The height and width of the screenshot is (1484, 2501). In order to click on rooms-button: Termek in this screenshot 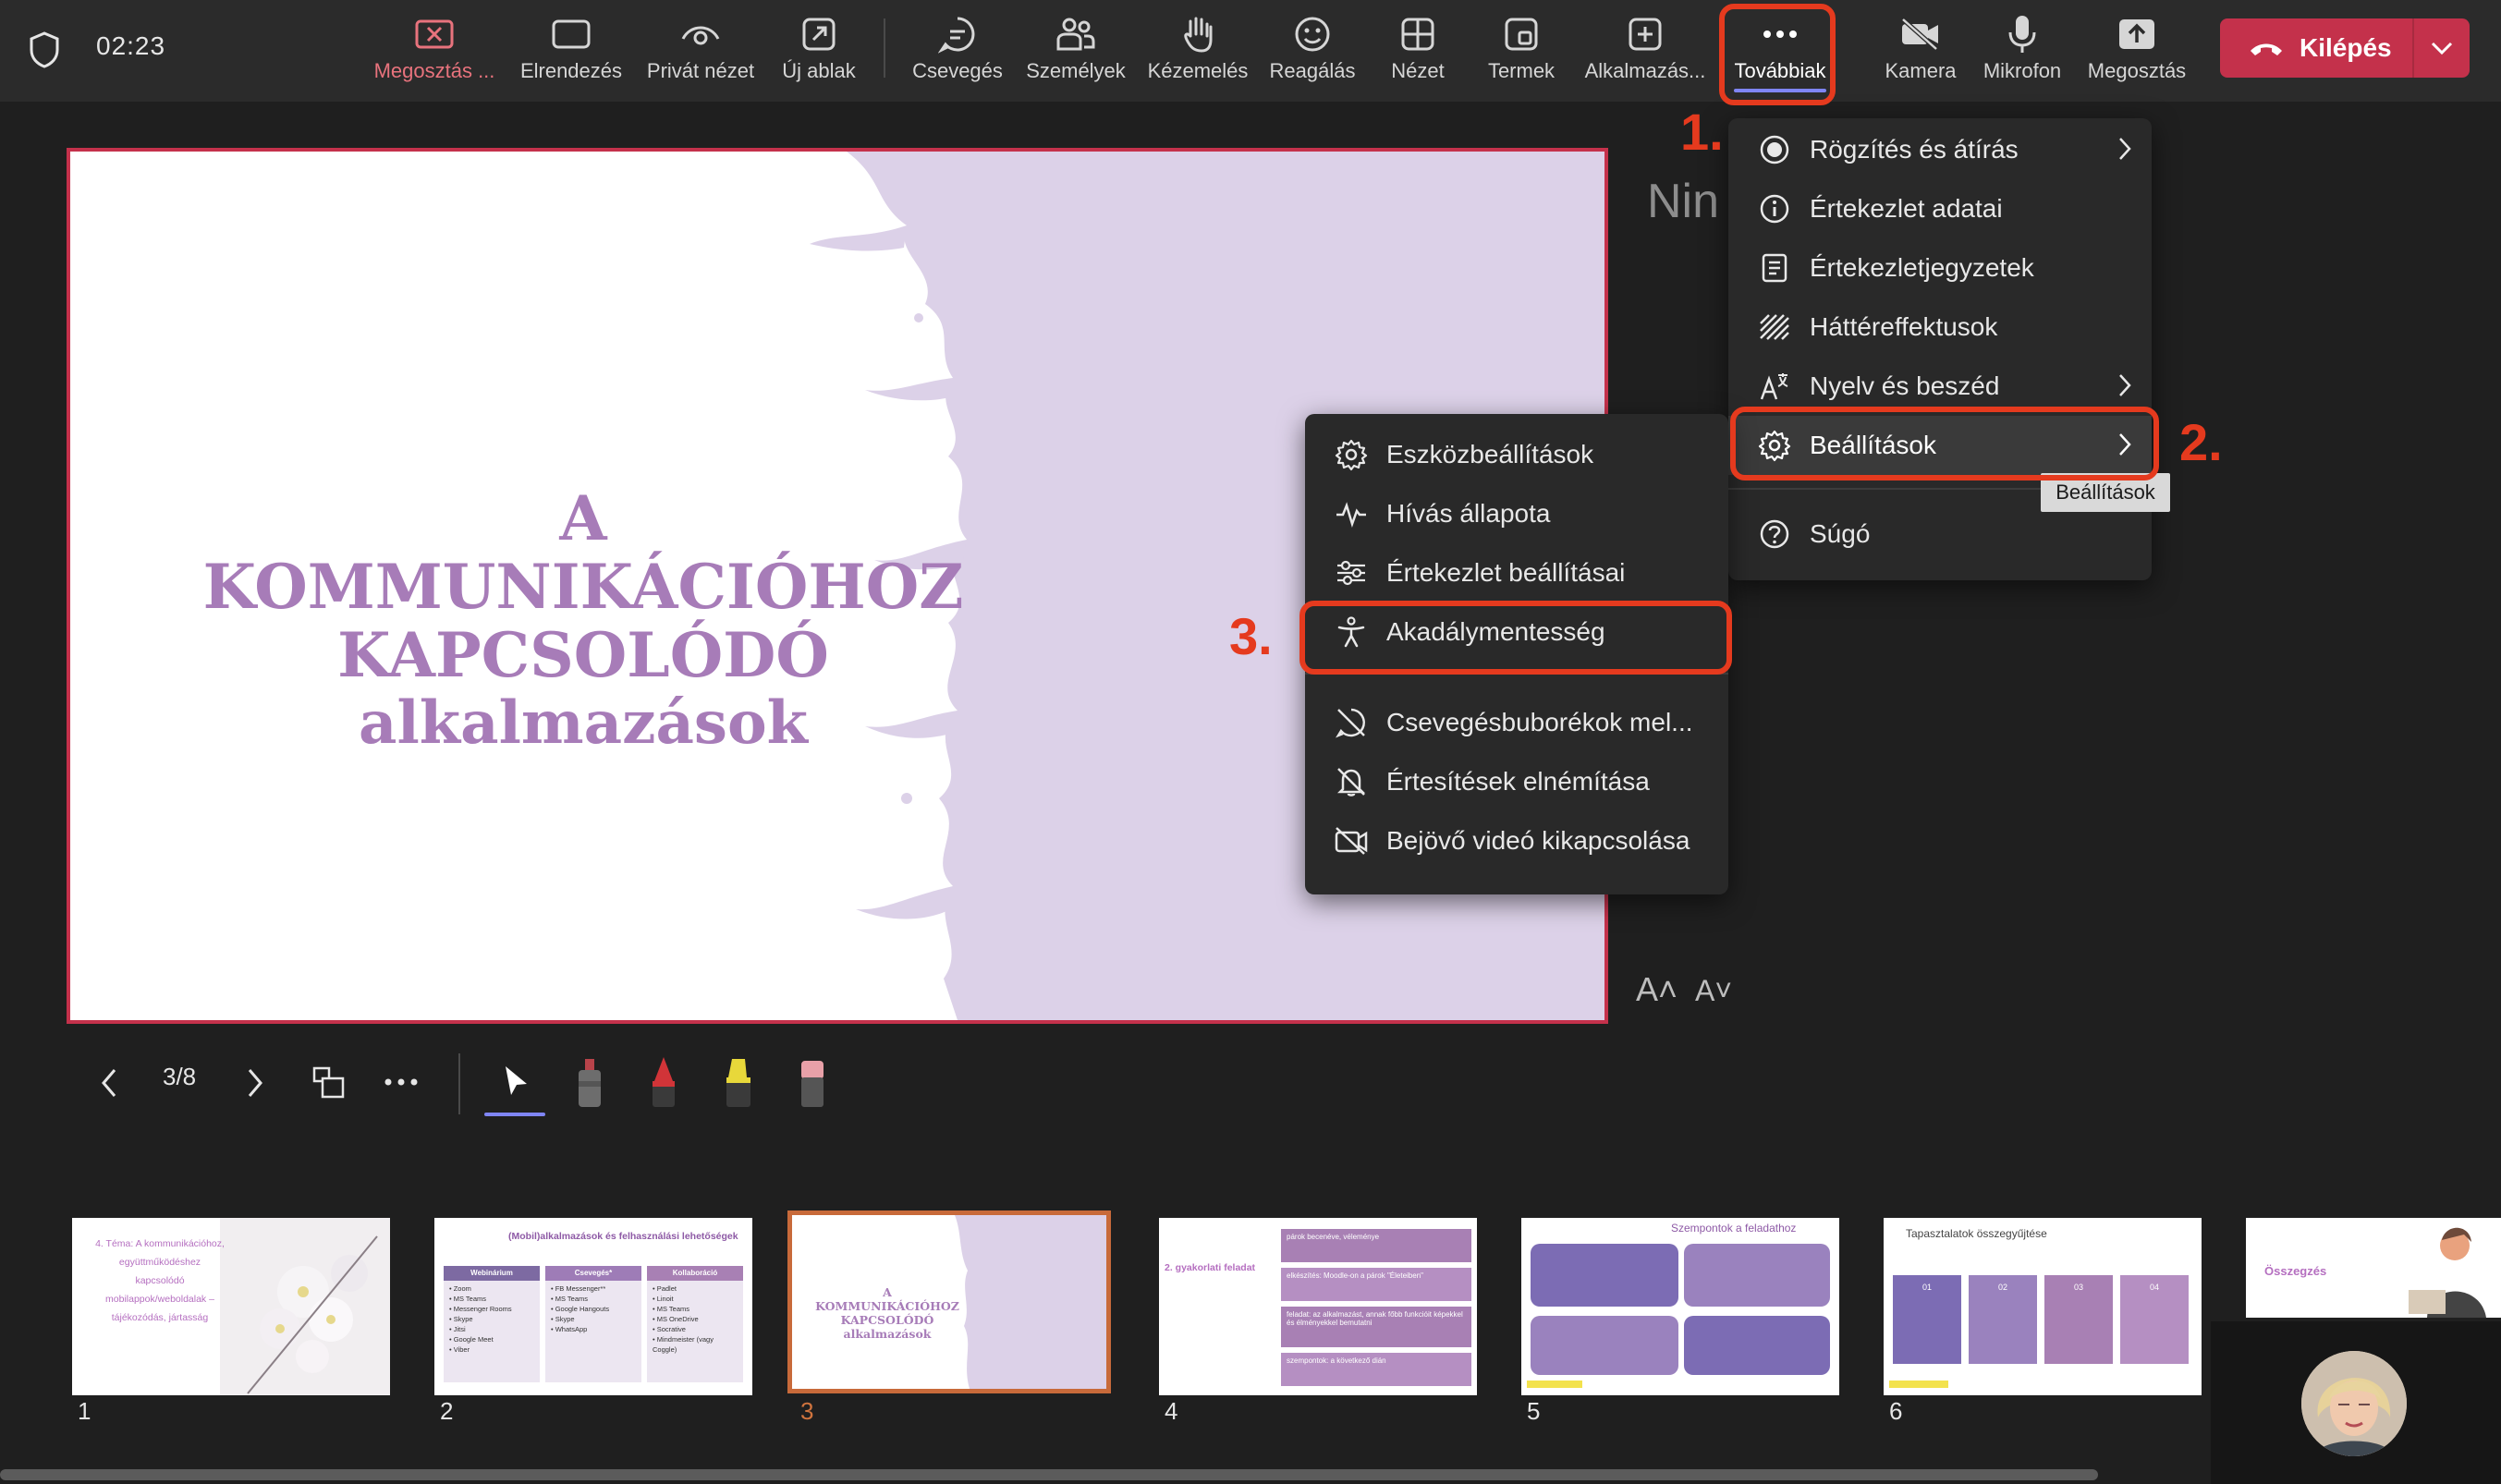, I will do `click(1521, 51)`.